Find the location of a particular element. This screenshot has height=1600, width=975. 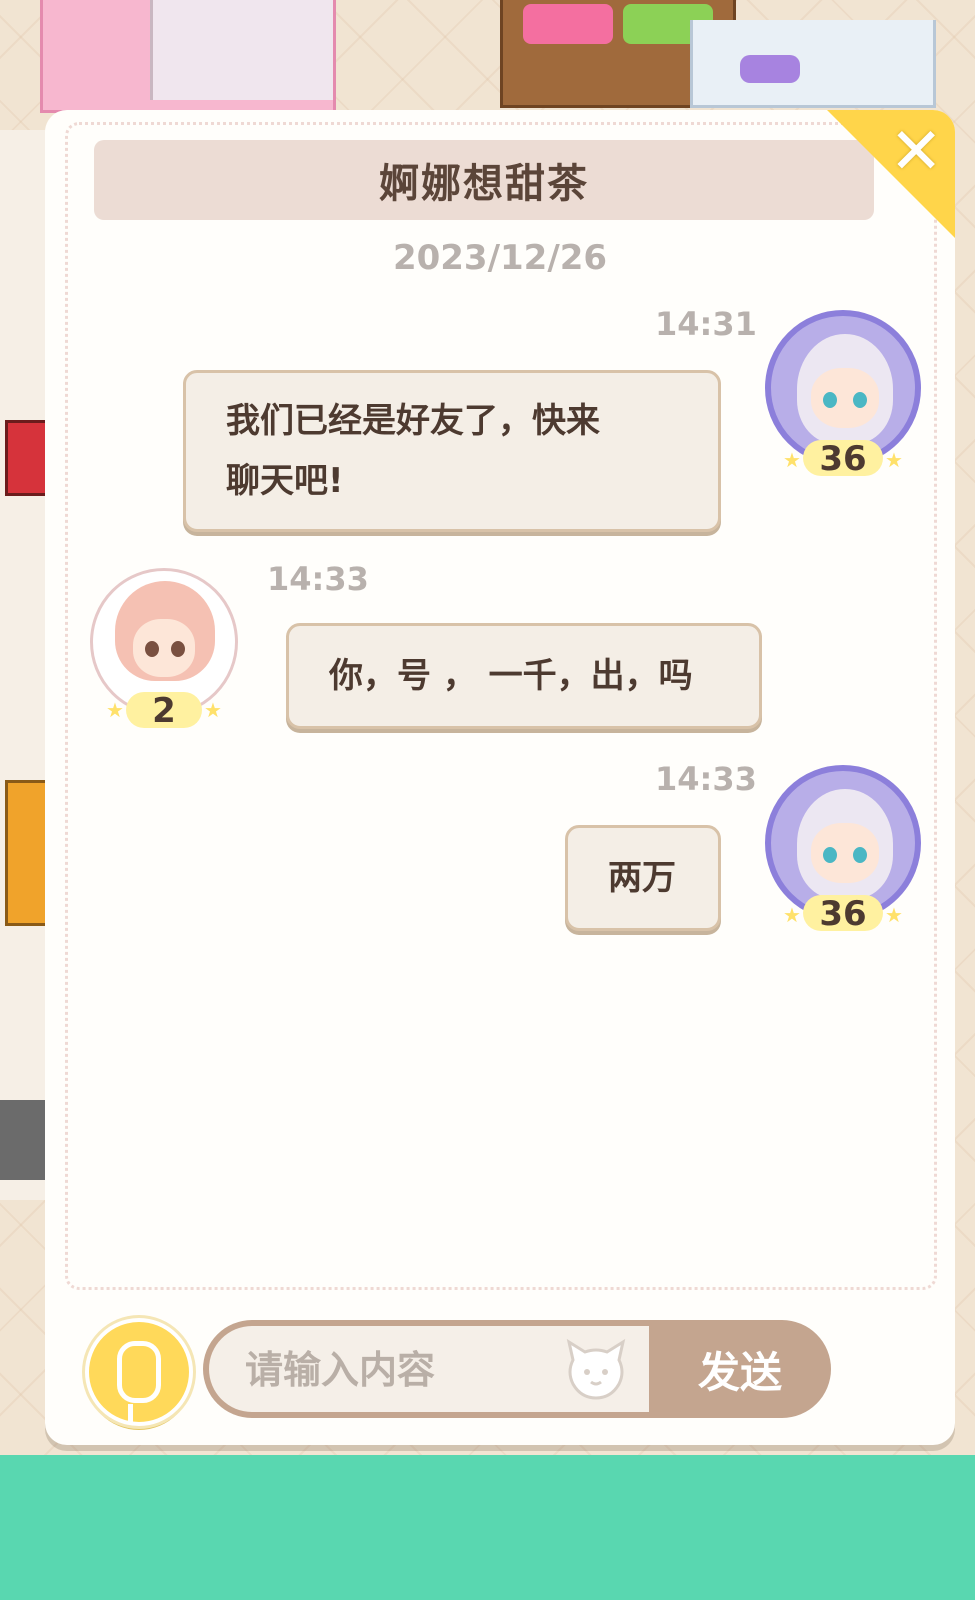

close-button: ✕ is located at coordinates (891, 175).